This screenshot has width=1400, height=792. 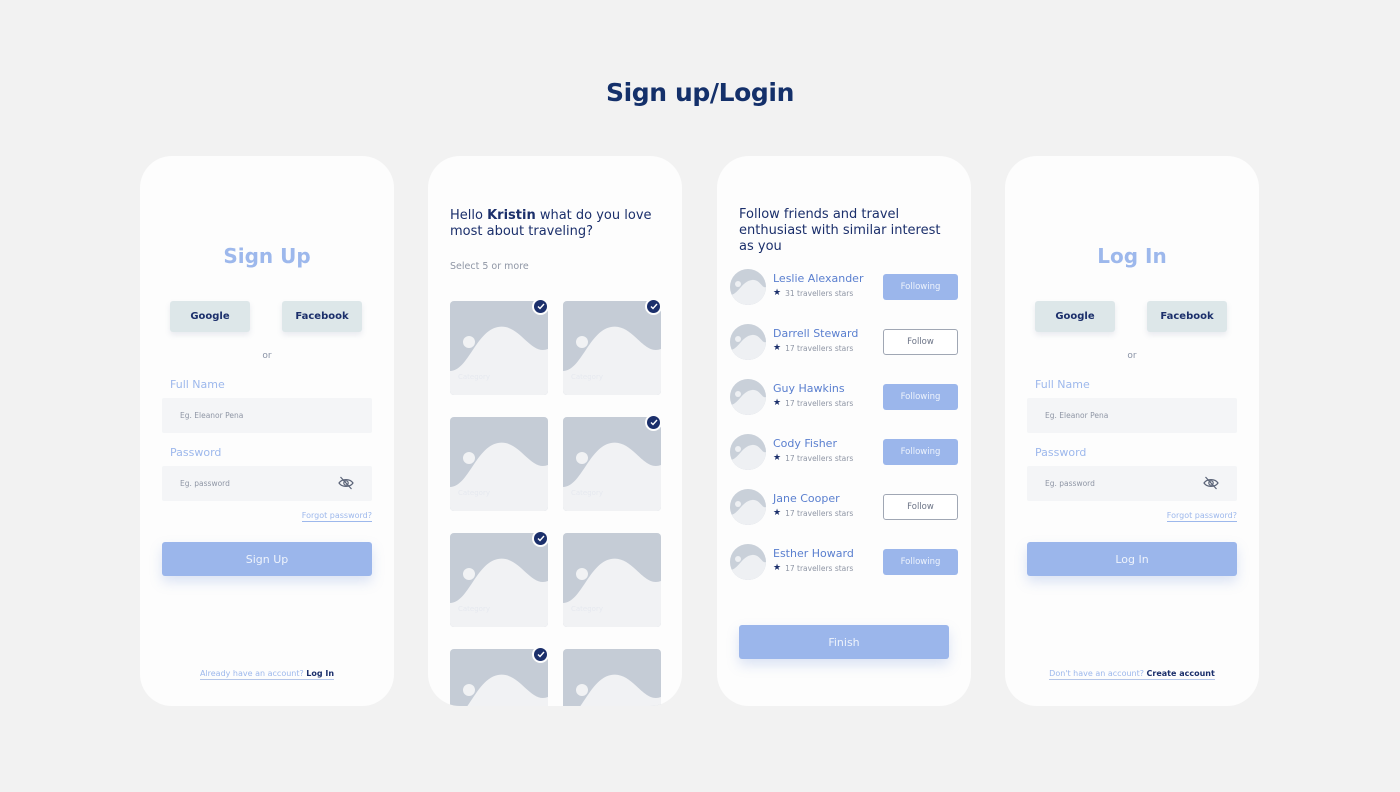 I want to click on page-title: Sign up/Login, so click(x=700, y=92).